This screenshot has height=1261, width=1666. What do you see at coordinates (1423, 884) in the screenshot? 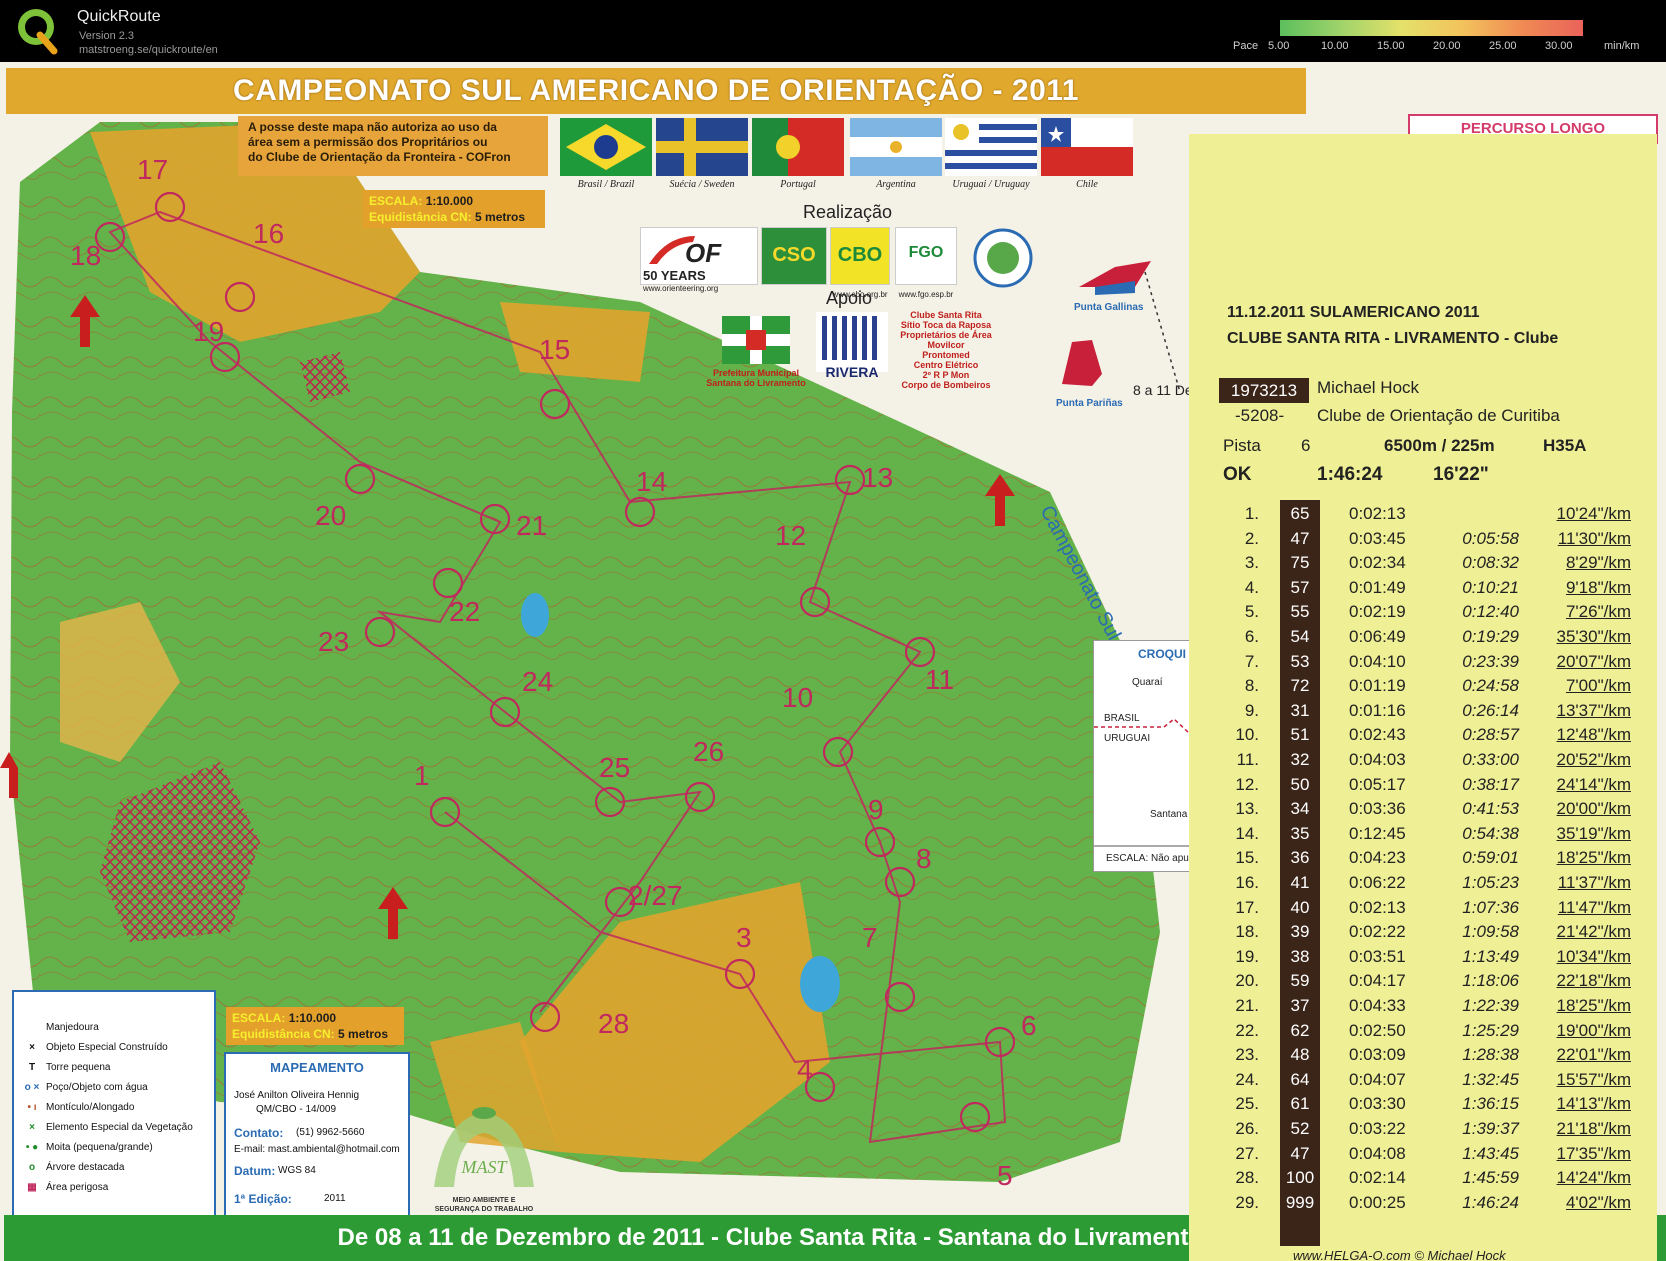
I see `split-row: 16. 41 0:06:22 1:05:23 11'37"/km` at bounding box center [1423, 884].